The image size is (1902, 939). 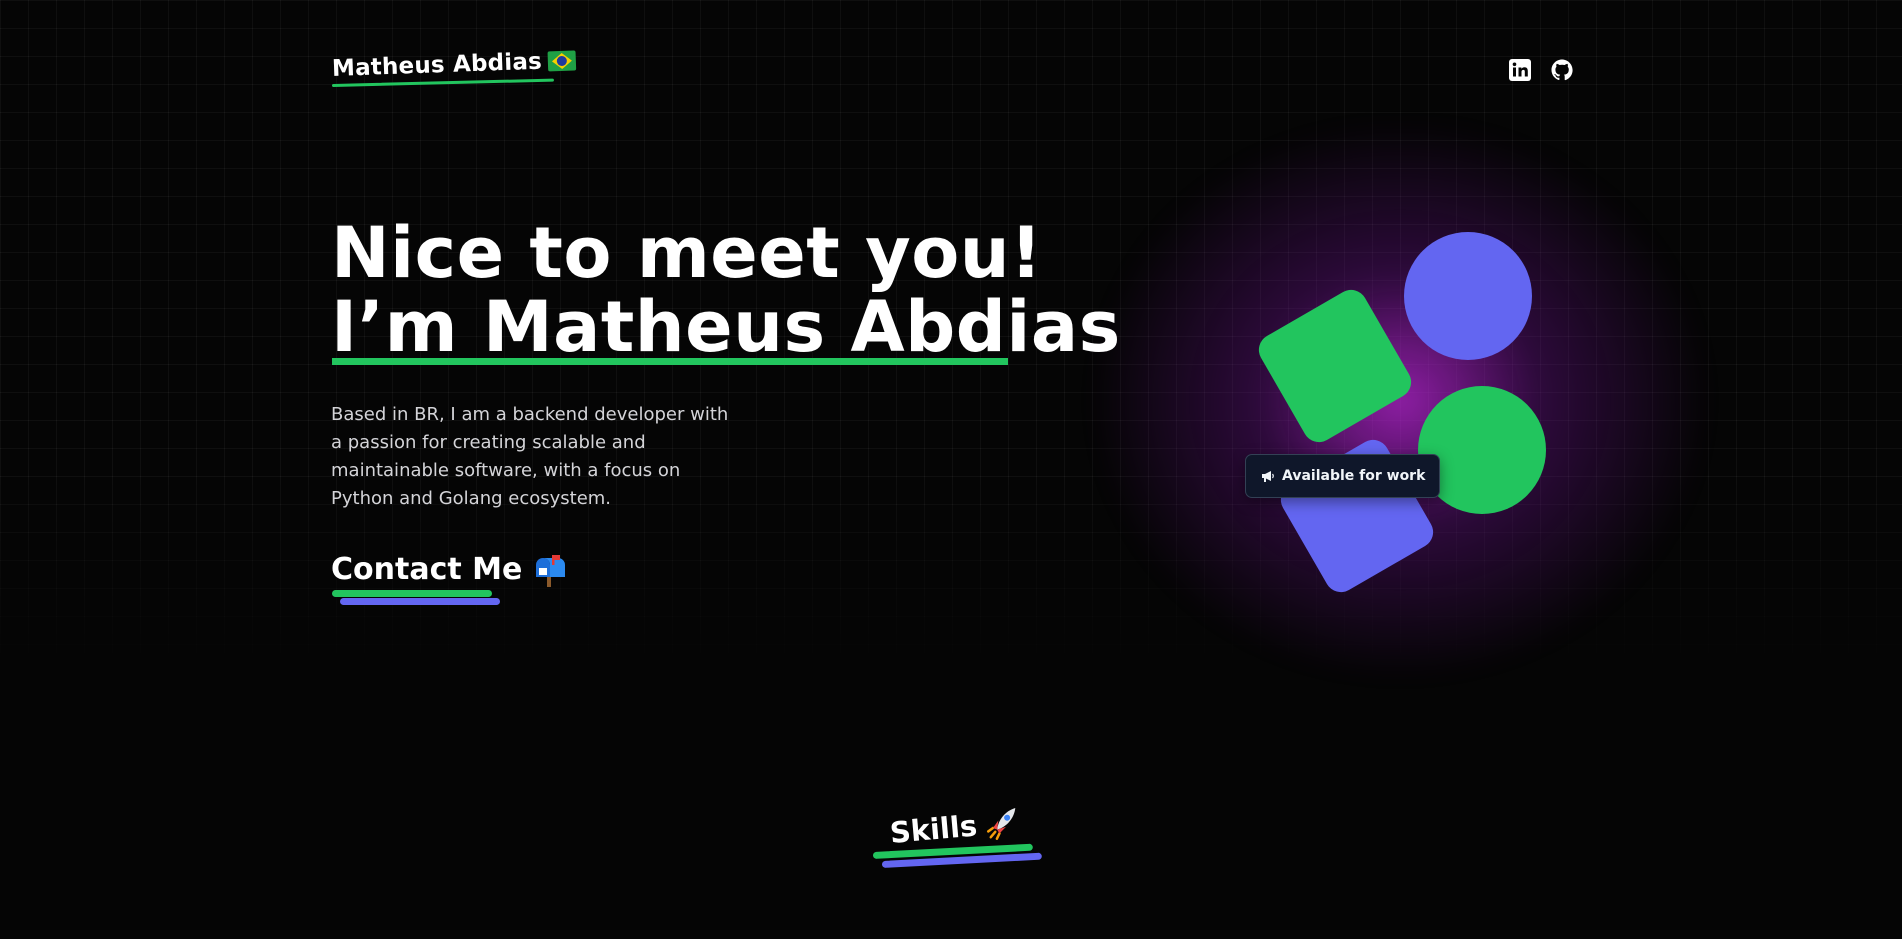 What do you see at coordinates (670, 361) in the screenshot?
I see `hero-title-underline` at bounding box center [670, 361].